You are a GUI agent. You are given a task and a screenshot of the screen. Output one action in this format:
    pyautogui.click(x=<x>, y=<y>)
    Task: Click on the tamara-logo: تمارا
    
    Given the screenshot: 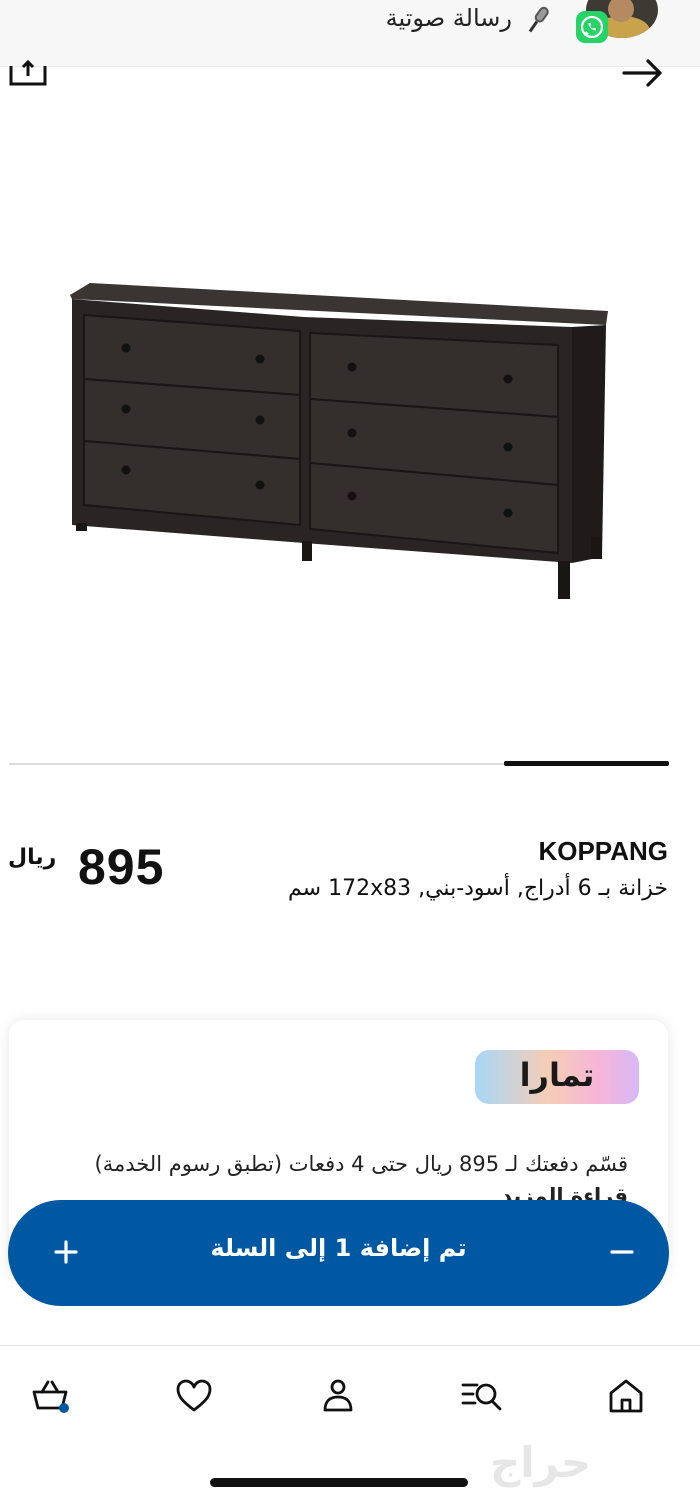 What is the action you would take?
    pyautogui.click(x=557, y=1077)
    